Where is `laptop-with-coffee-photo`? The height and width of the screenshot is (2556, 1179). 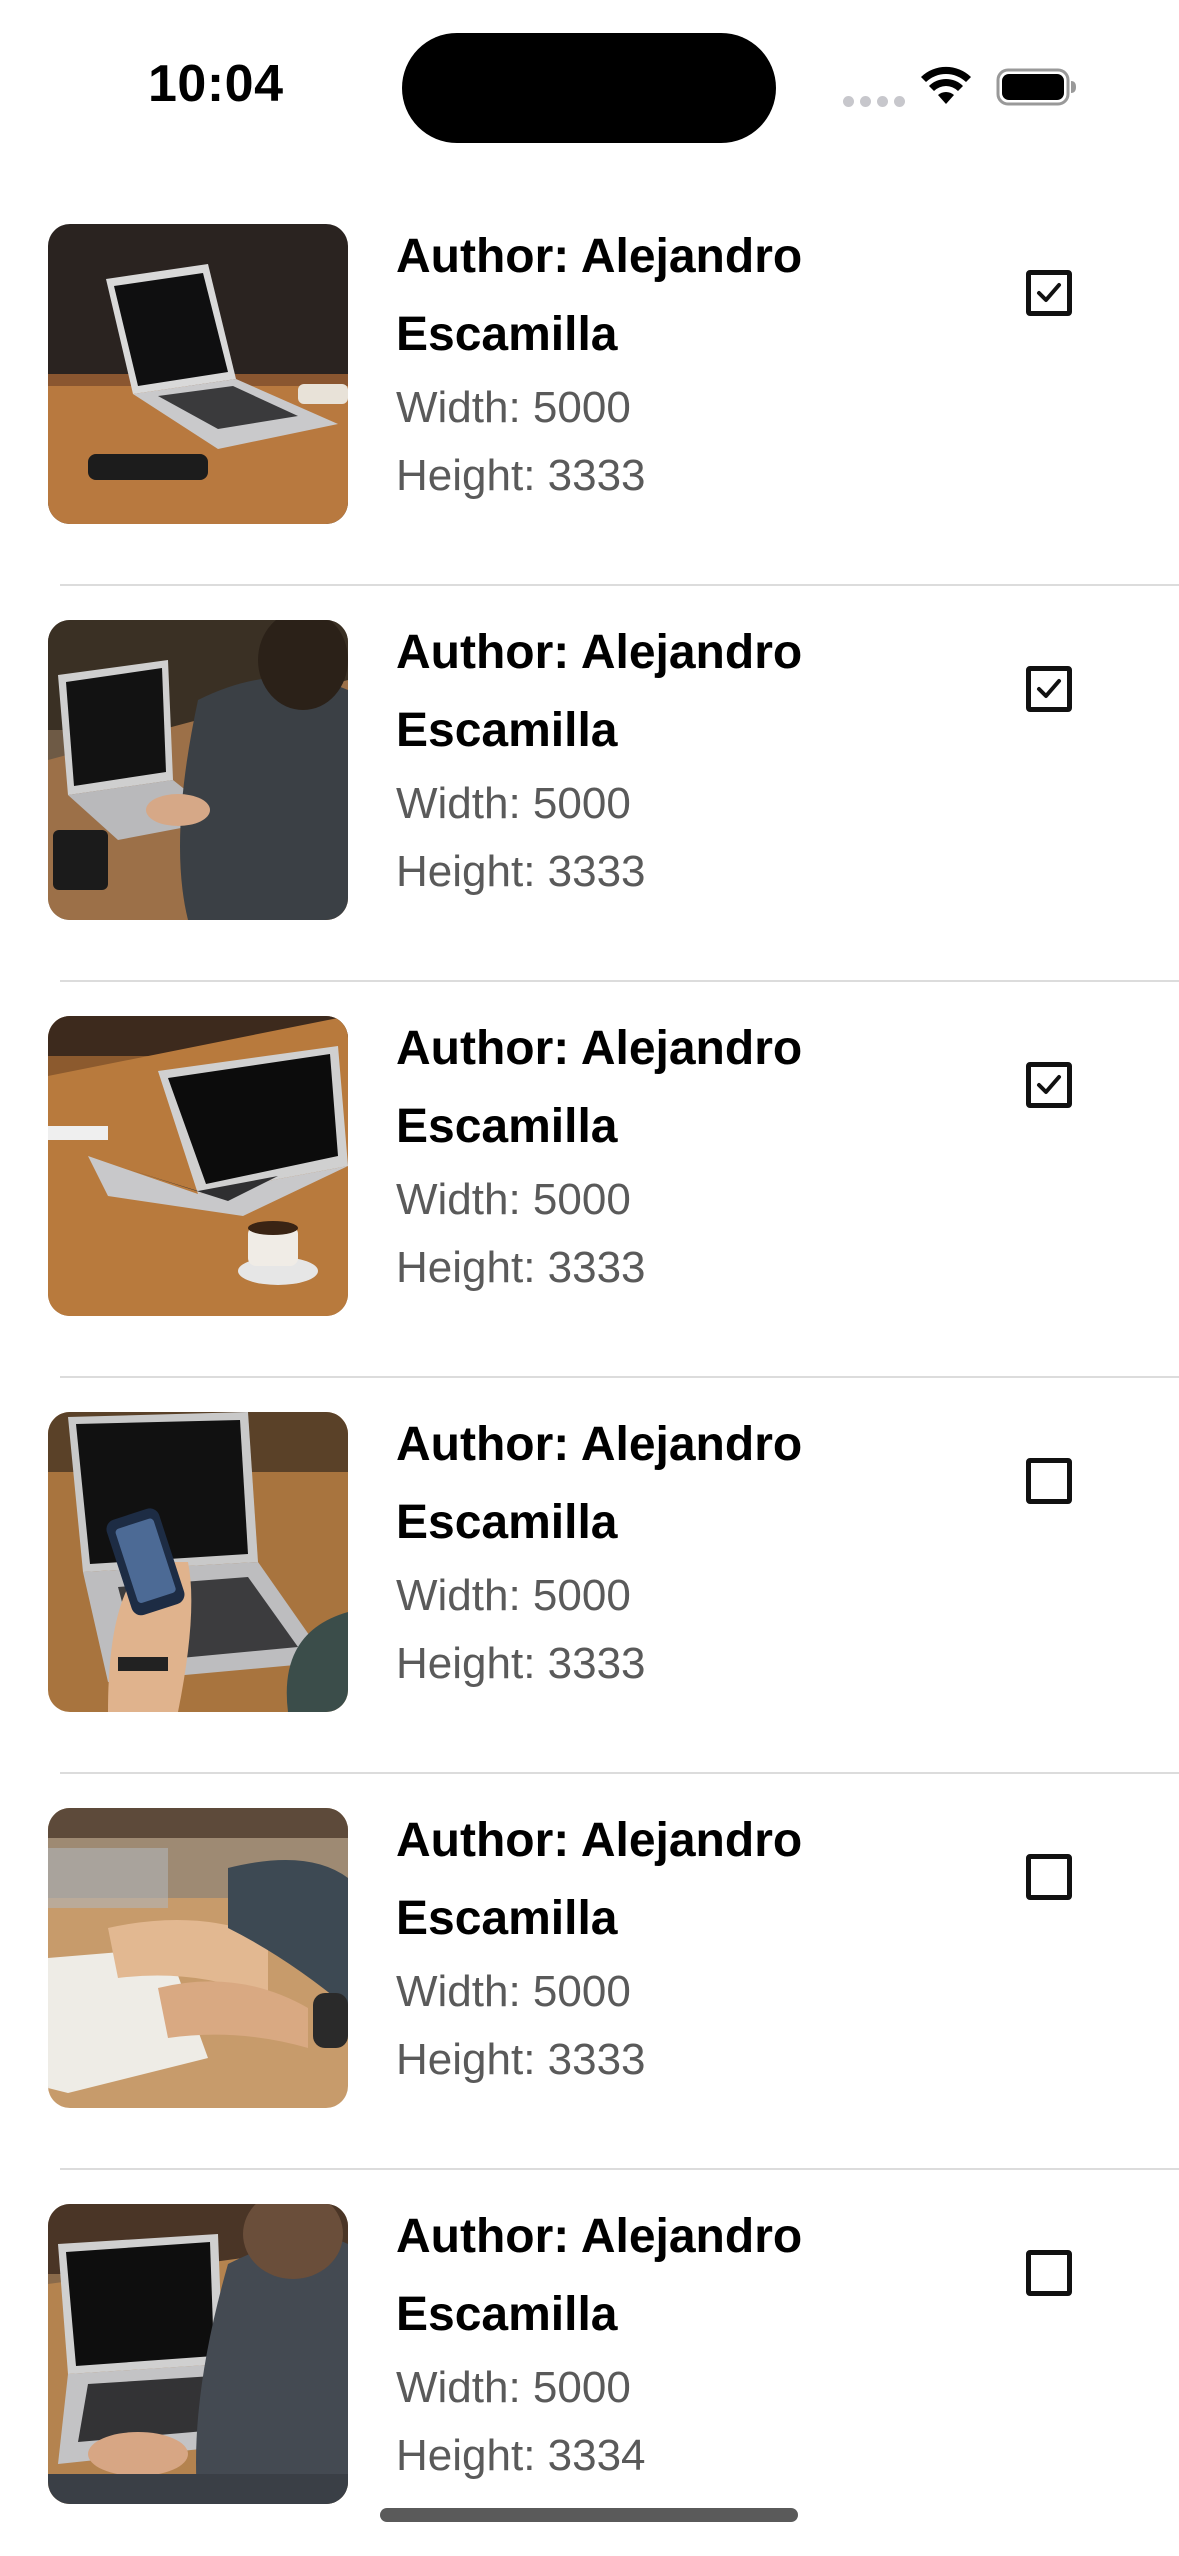 laptop-with-coffee-photo is located at coordinates (198, 1166).